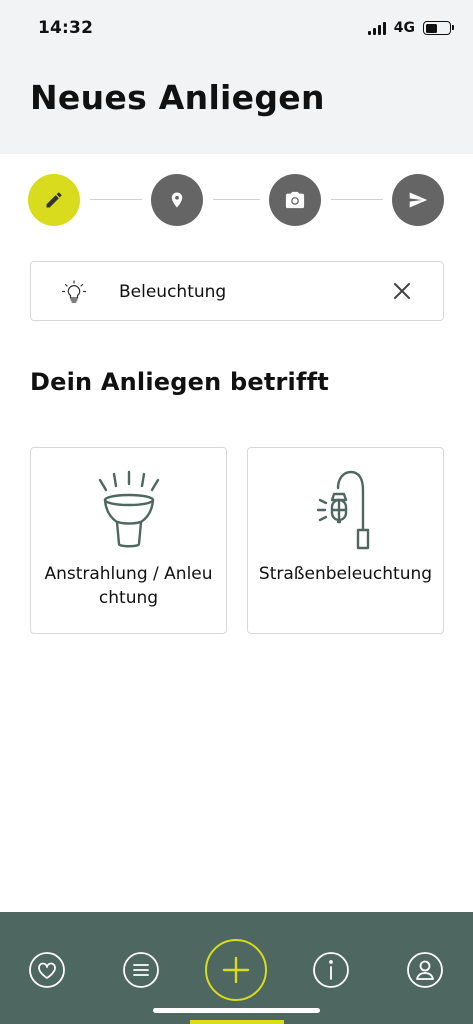 The height and width of the screenshot is (1024, 473). I want to click on street-lamp-icon, so click(342, 510).